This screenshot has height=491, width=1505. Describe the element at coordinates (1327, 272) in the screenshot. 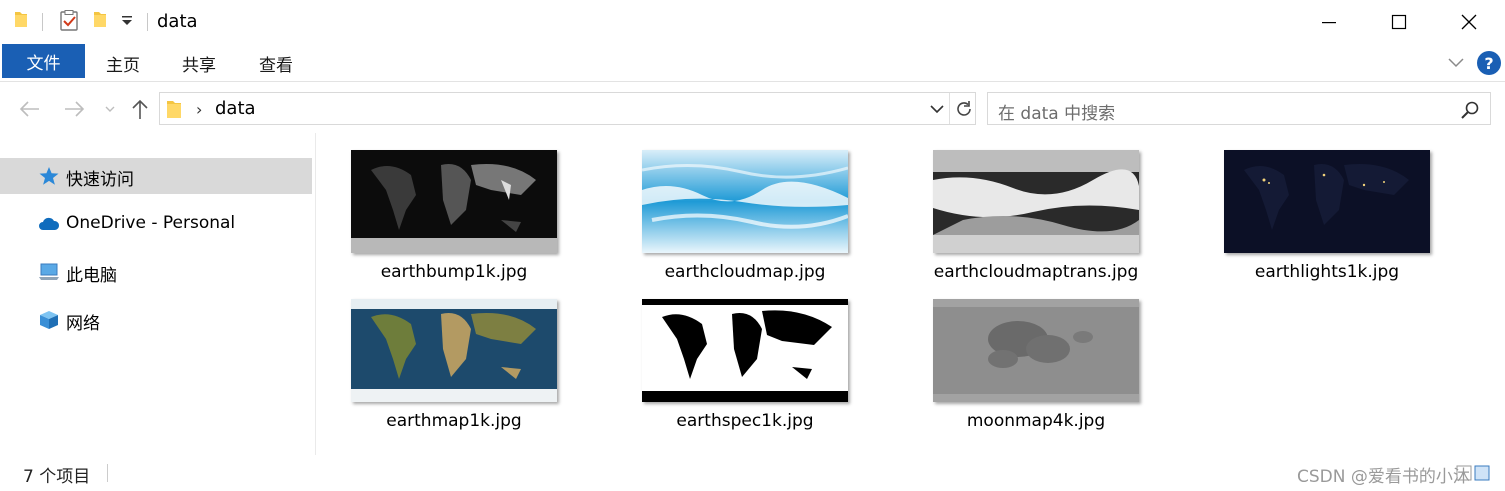

I see `file-name: earthlights1k.jpg` at that location.